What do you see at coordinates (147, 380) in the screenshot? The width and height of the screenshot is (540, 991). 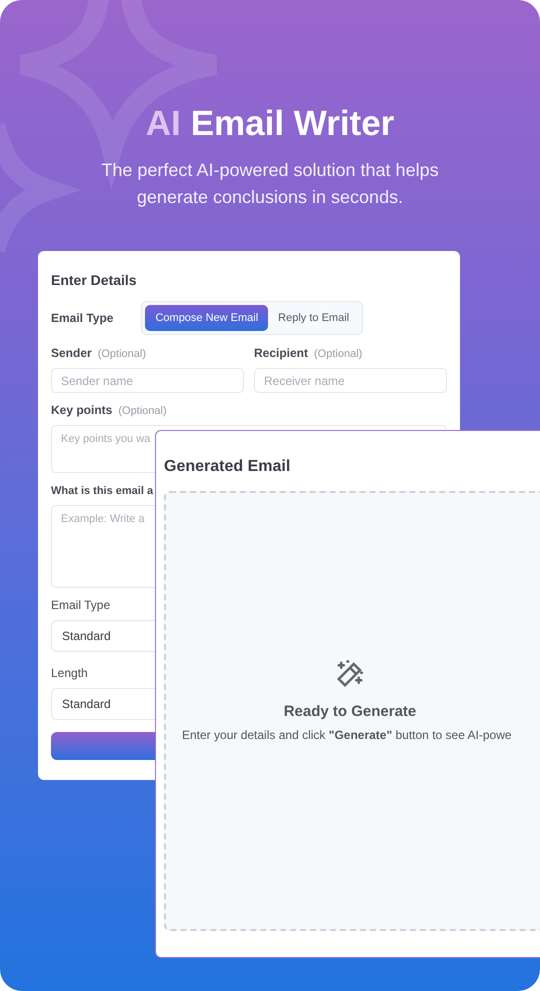 I see `sender-field: Sender name` at bounding box center [147, 380].